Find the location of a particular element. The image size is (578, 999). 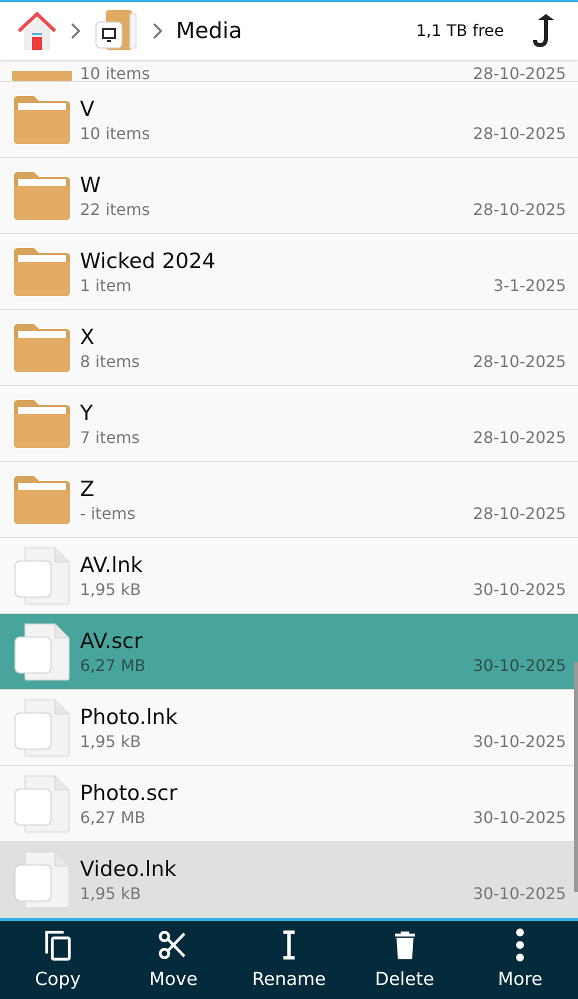

item-date: 3-1-2025 is located at coordinates (529, 285).